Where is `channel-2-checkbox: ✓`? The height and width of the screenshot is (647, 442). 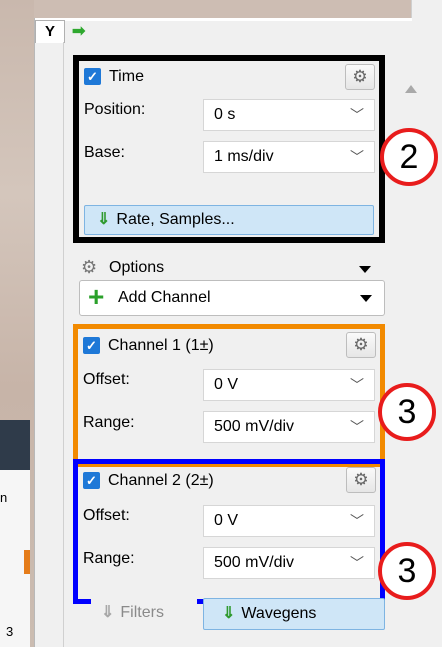 channel-2-checkbox: ✓ is located at coordinates (91, 480).